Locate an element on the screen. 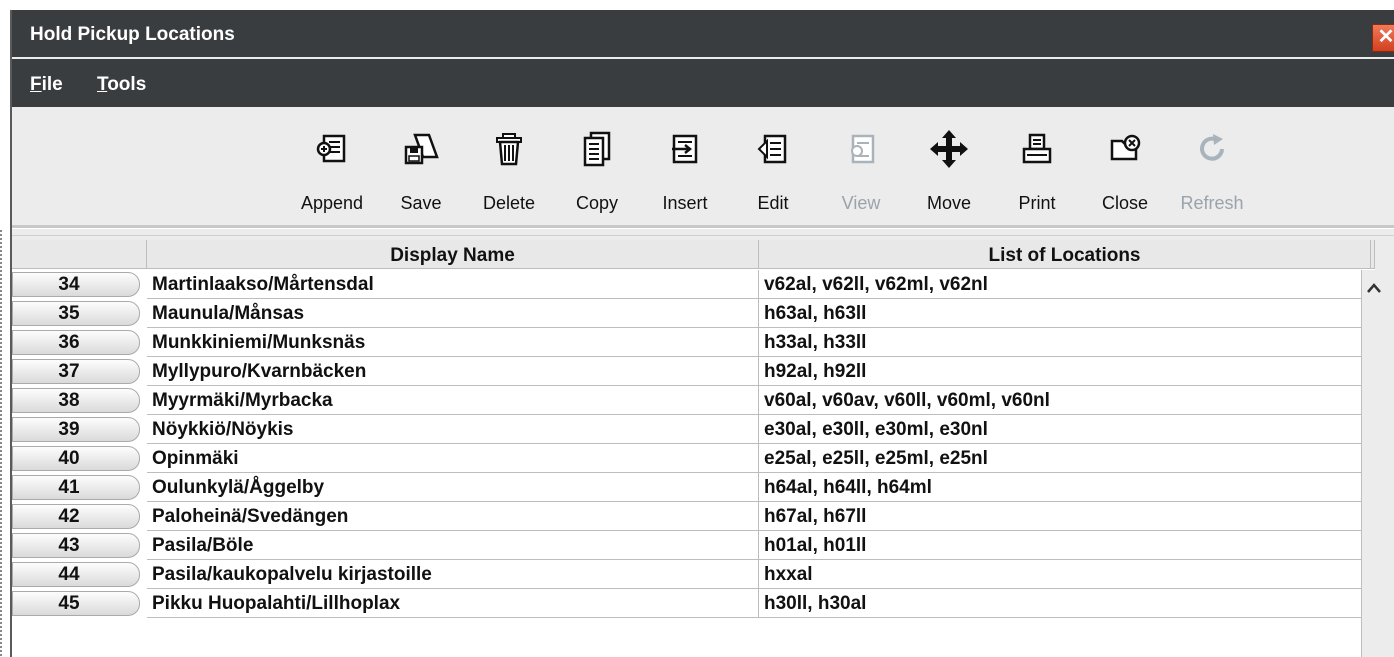  display-name-cell: Pasila/Böle is located at coordinates (453, 545).